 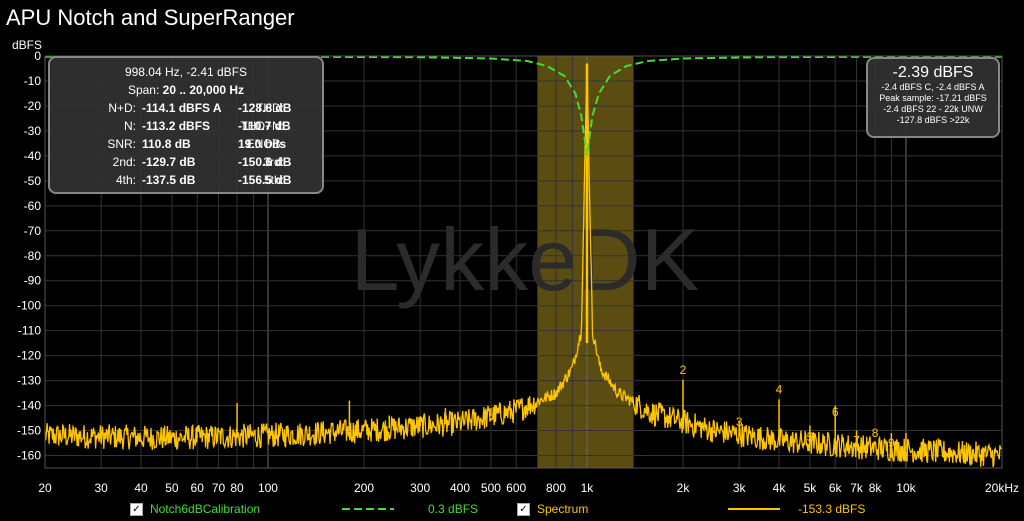 What do you see at coordinates (460, 488) in the screenshot?
I see `x-tick-label: 400` at bounding box center [460, 488].